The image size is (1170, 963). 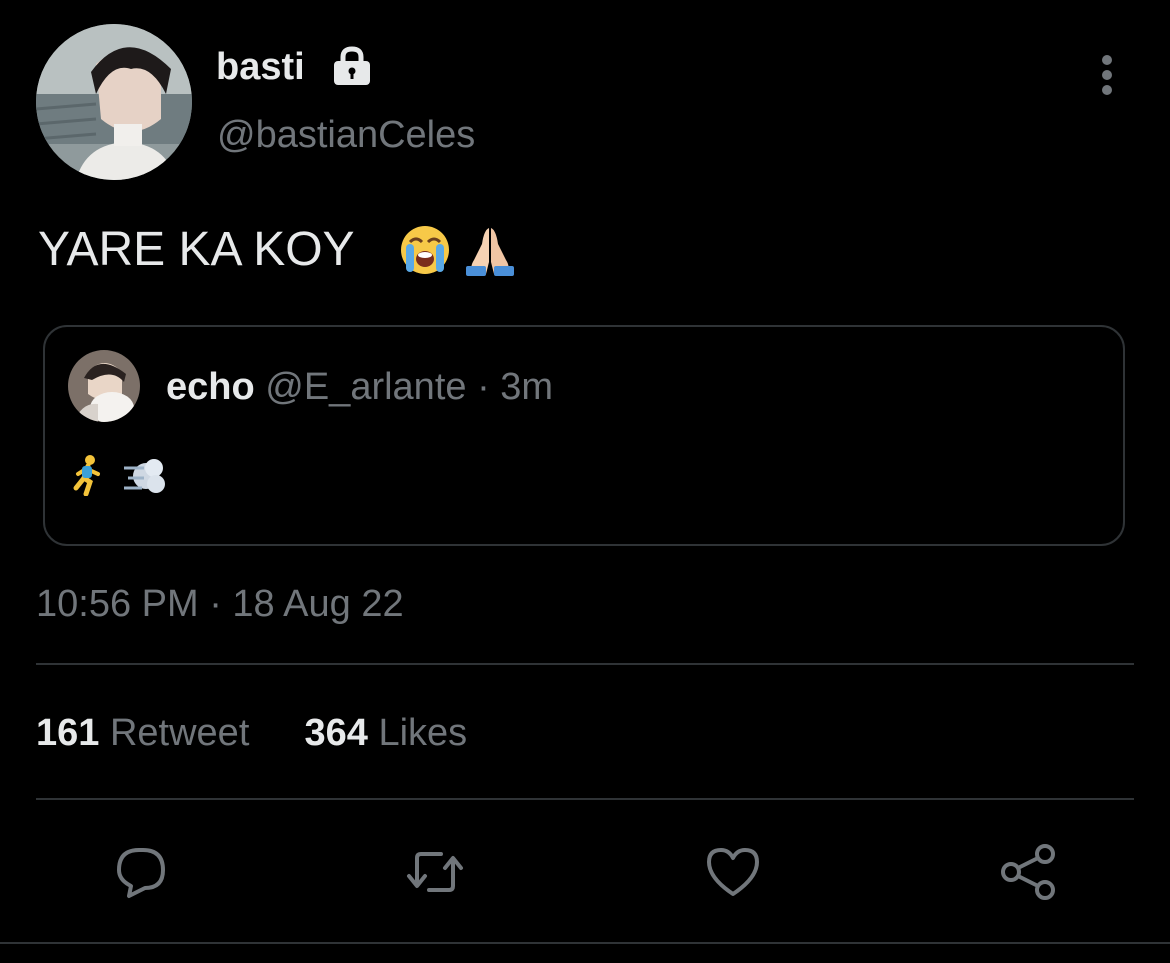 What do you see at coordinates (260, 67) in the screenshot?
I see `author-display-name: basti` at bounding box center [260, 67].